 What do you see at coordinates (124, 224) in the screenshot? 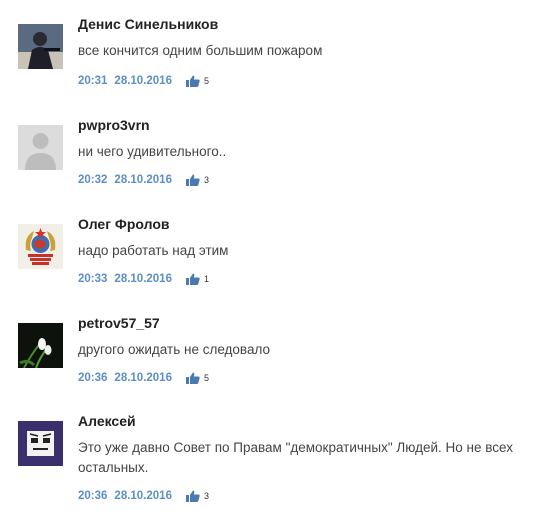
I see `comment-author: Олег Фролов` at bounding box center [124, 224].